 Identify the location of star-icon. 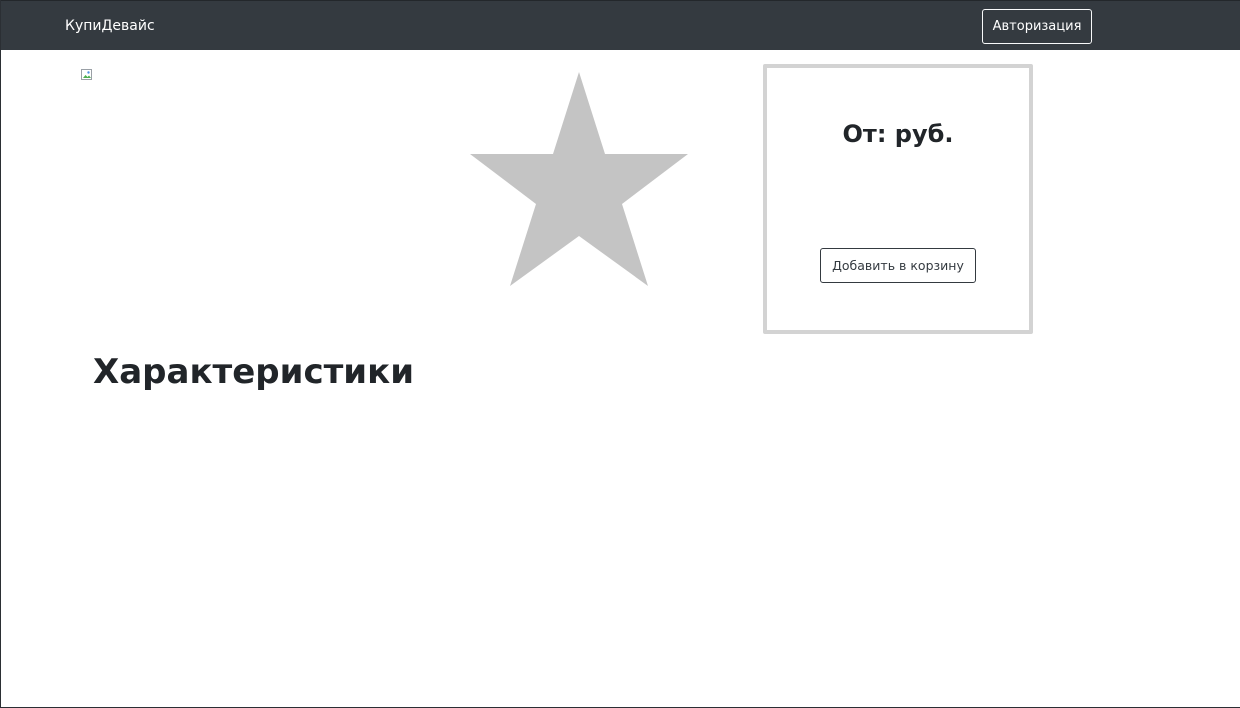
(579, 179).